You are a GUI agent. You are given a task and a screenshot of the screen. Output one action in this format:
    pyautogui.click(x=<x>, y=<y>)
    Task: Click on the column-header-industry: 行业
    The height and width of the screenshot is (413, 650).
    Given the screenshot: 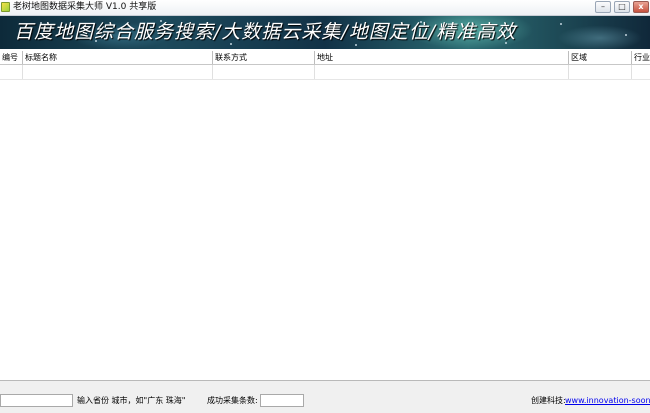 What is the action you would take?
    pyautogui.click(x=641, y=57)
    